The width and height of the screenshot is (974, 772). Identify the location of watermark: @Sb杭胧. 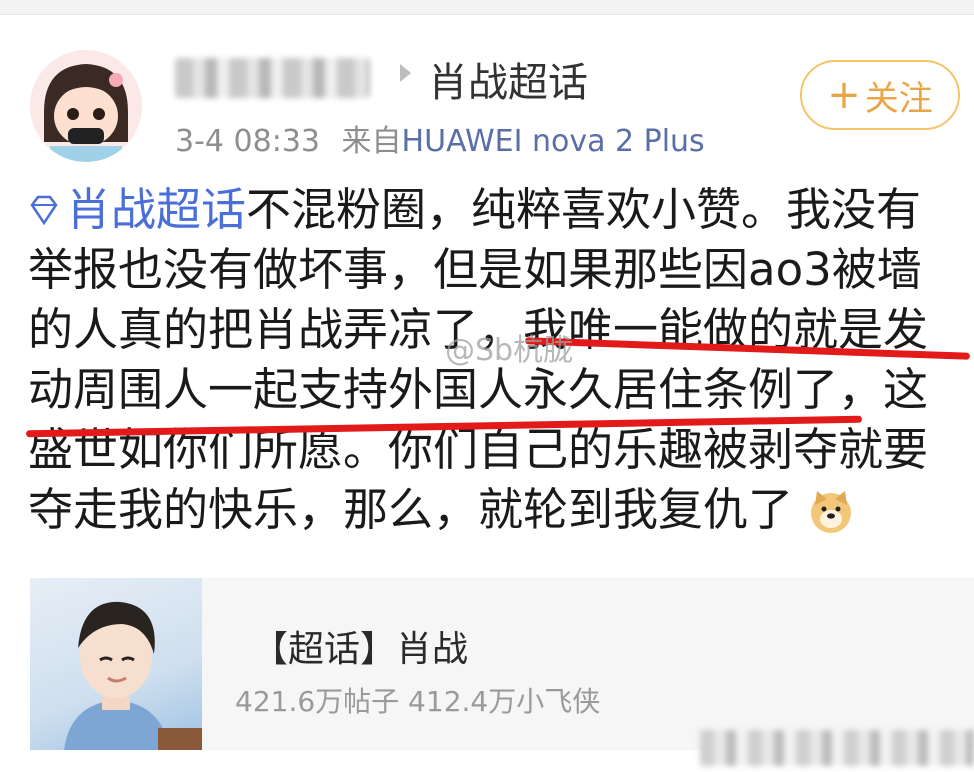
(509, 350).